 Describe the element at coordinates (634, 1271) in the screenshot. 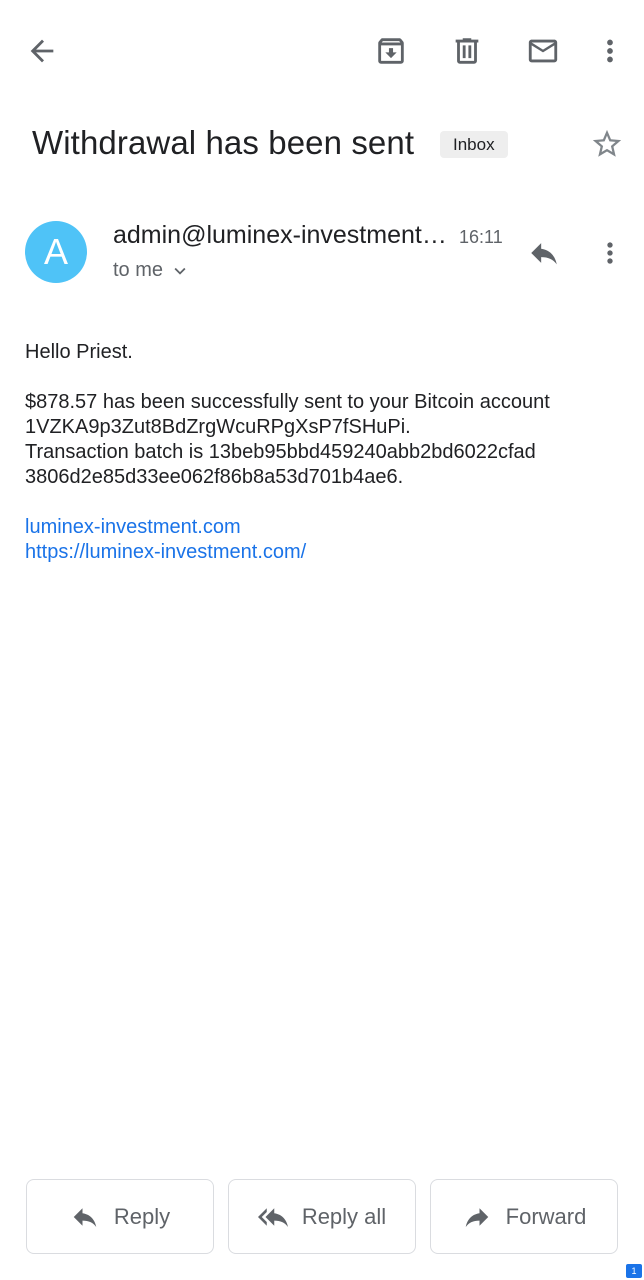

I see `app-badge-icon: 1` at that location.